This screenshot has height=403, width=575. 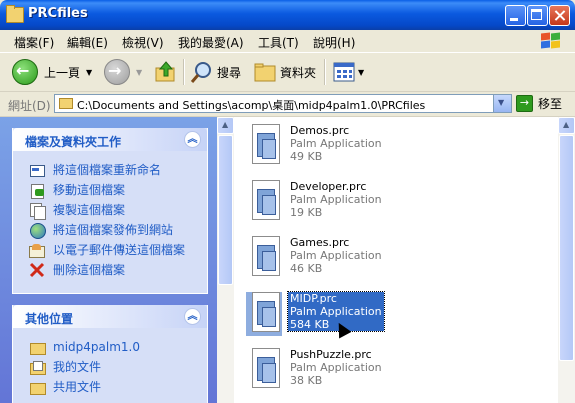 What do you see at coordinates (265, 72) in the screenshot?
I see `folder-tree-icon` at bounding box center [265, 72].